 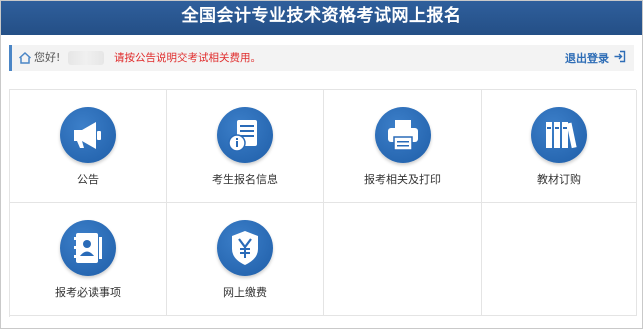 I want to click on tile-label: 报考必读事项, so click(x=88, y=292).